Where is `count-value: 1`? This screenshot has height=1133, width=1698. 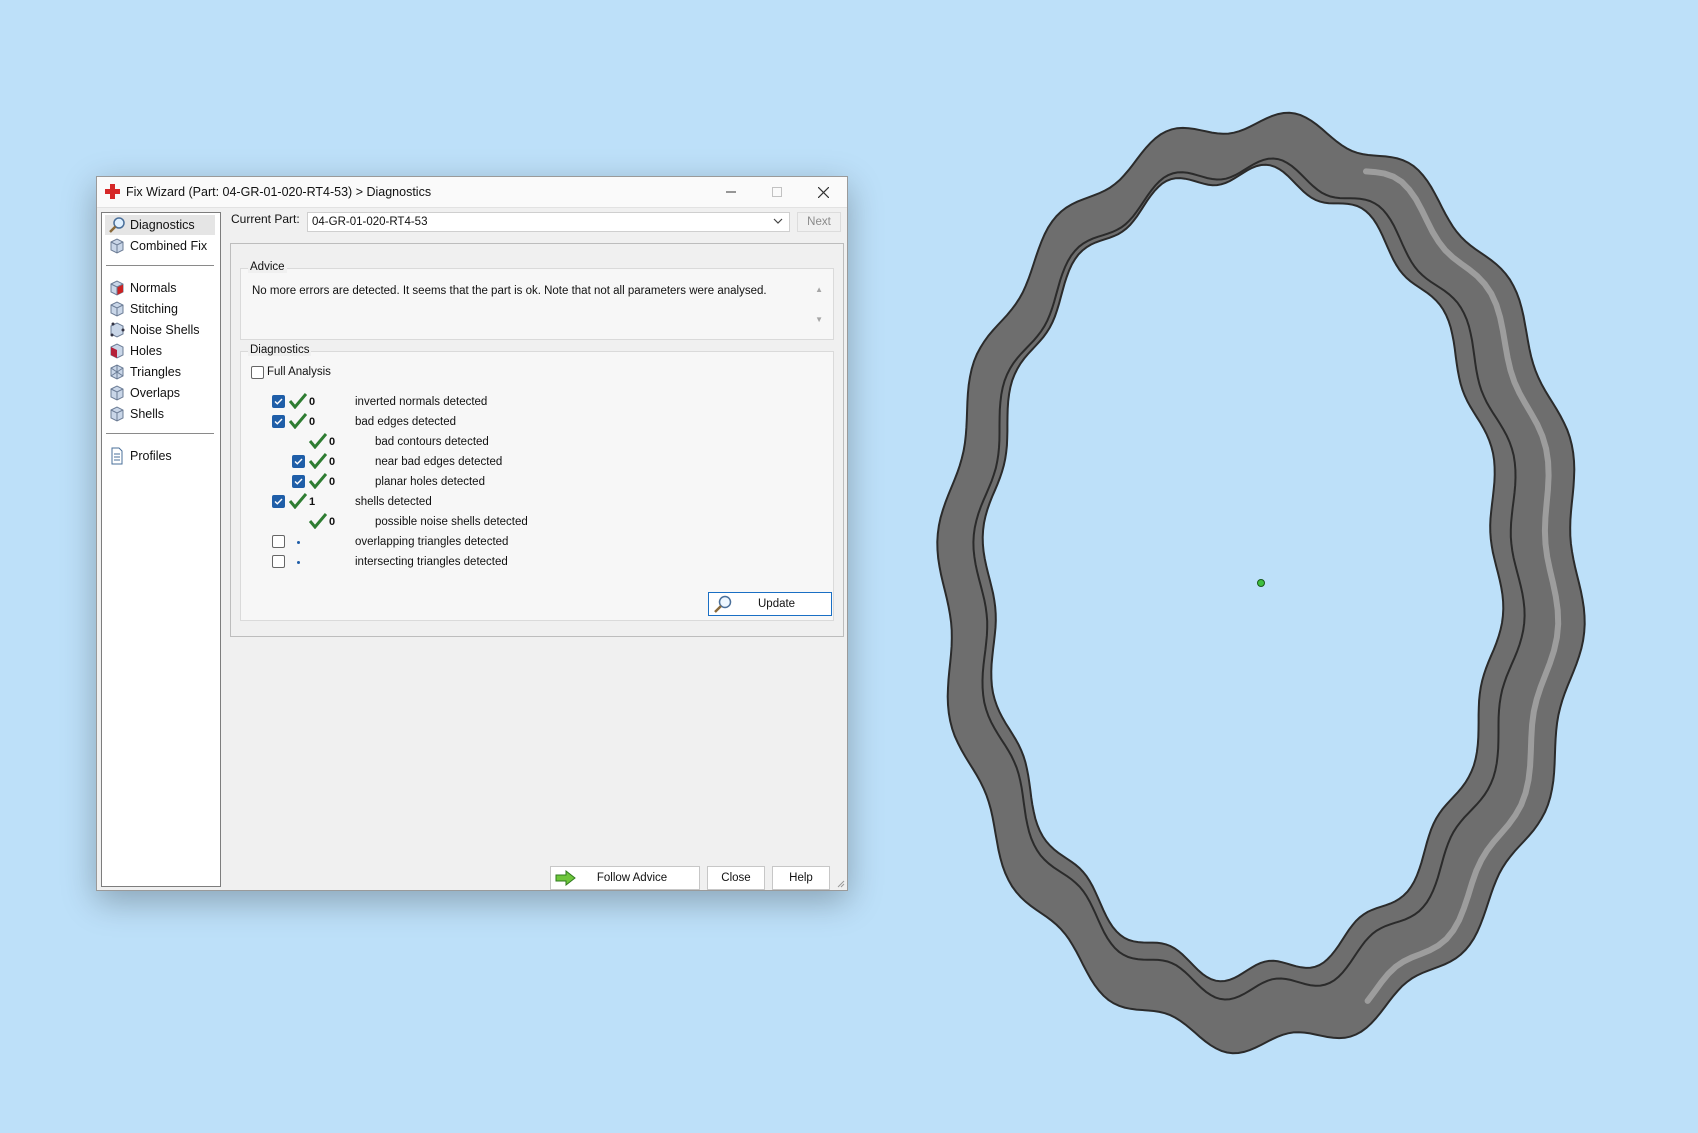 count-value: 1 is located at coordinates (312, 502).